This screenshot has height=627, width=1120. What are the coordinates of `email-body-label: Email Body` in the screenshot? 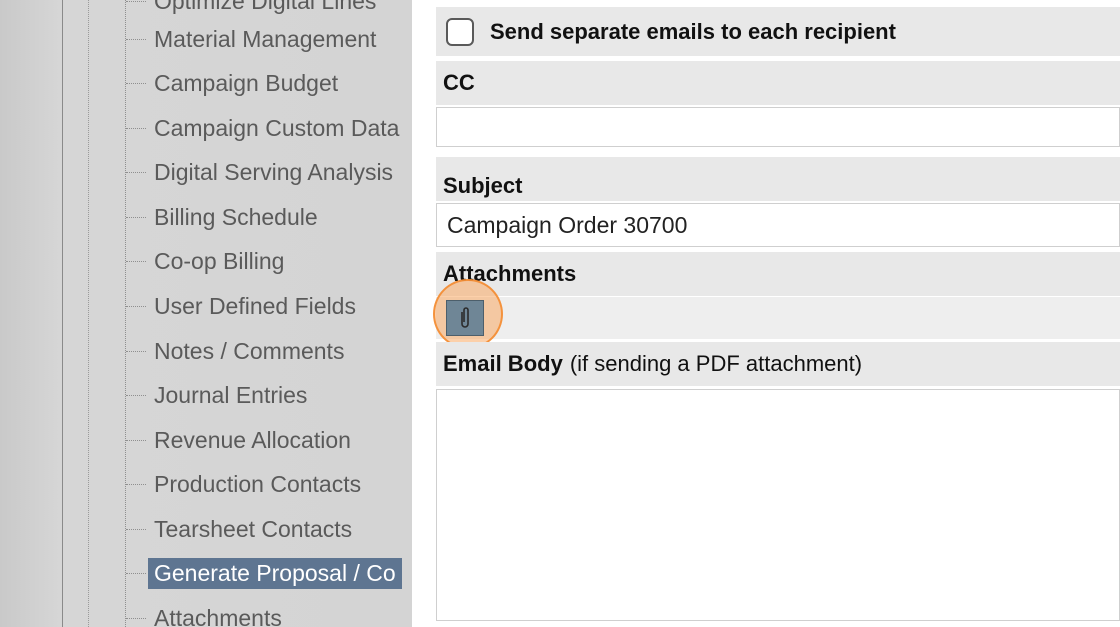 It's located at (503, 363).